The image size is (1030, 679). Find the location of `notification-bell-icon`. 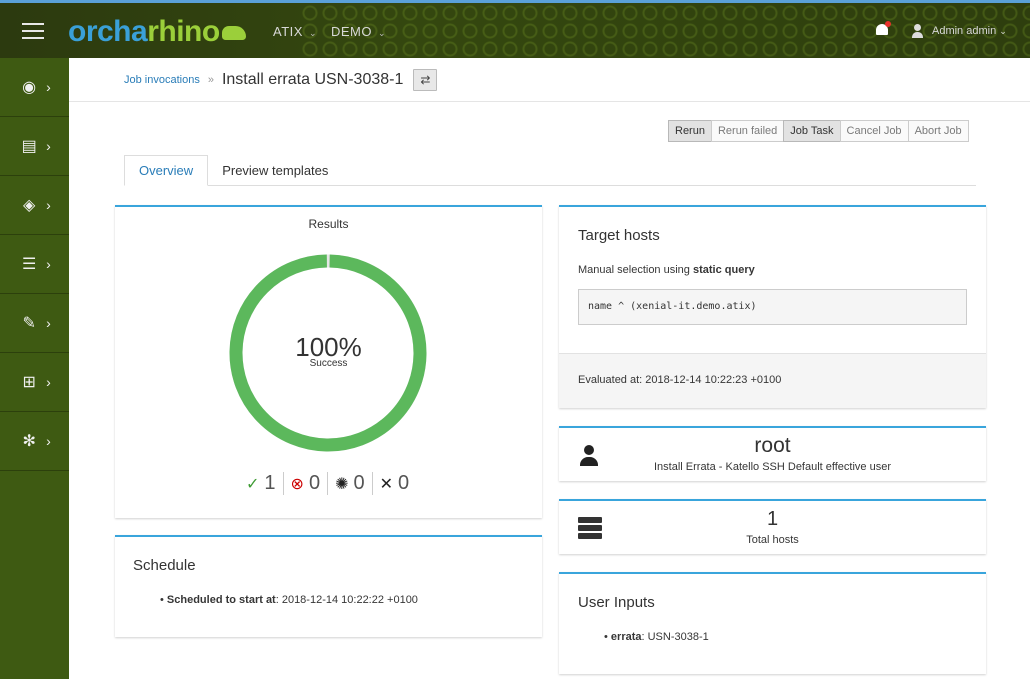

notification-bell-icon is located at coordinates (883, 29).